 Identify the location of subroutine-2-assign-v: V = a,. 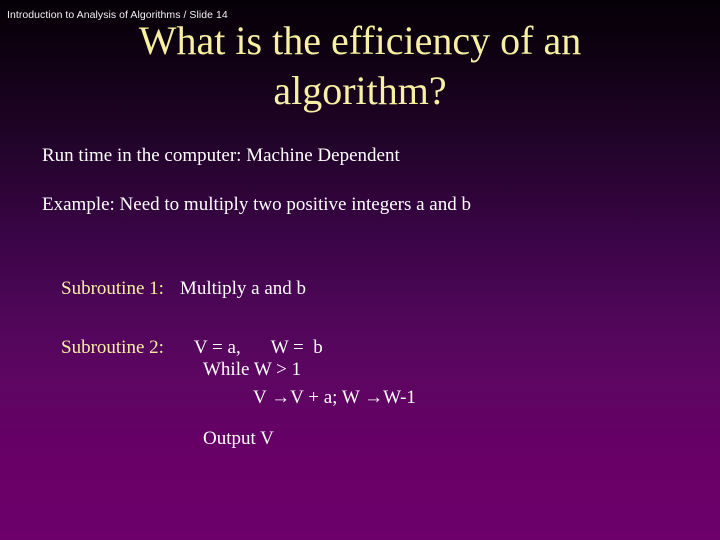
(217, 347).